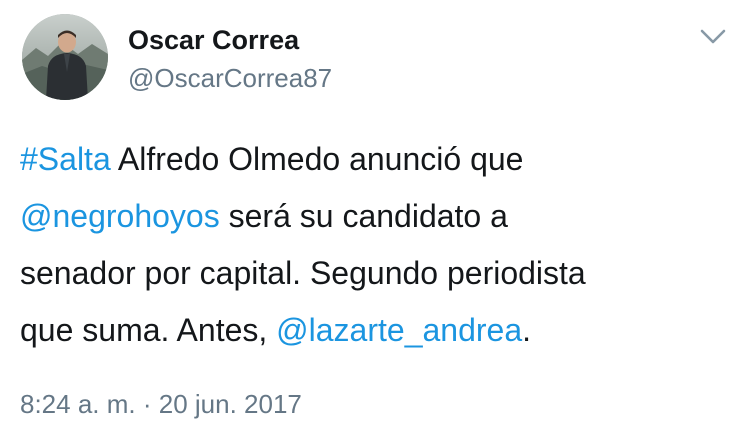  I want to click on tweet-text-fragment: Alfredo Olmedo anunció que, so click(317, 159).